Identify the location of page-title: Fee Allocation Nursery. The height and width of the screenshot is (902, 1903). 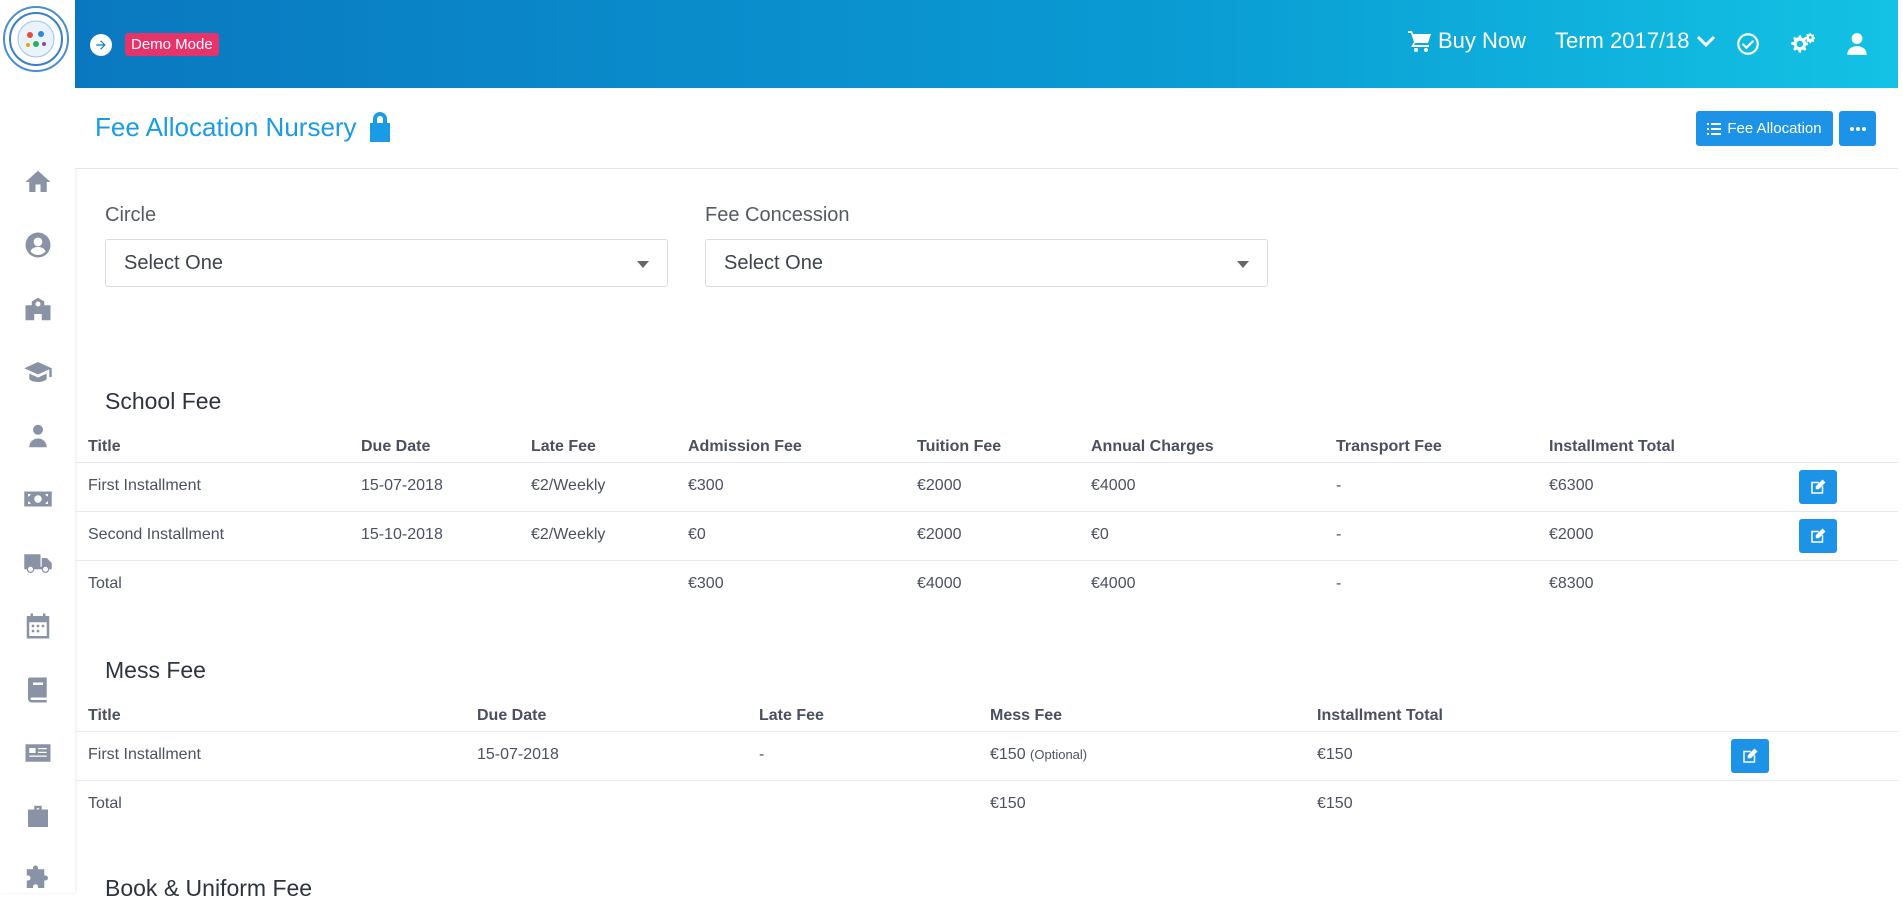
(245, 127).